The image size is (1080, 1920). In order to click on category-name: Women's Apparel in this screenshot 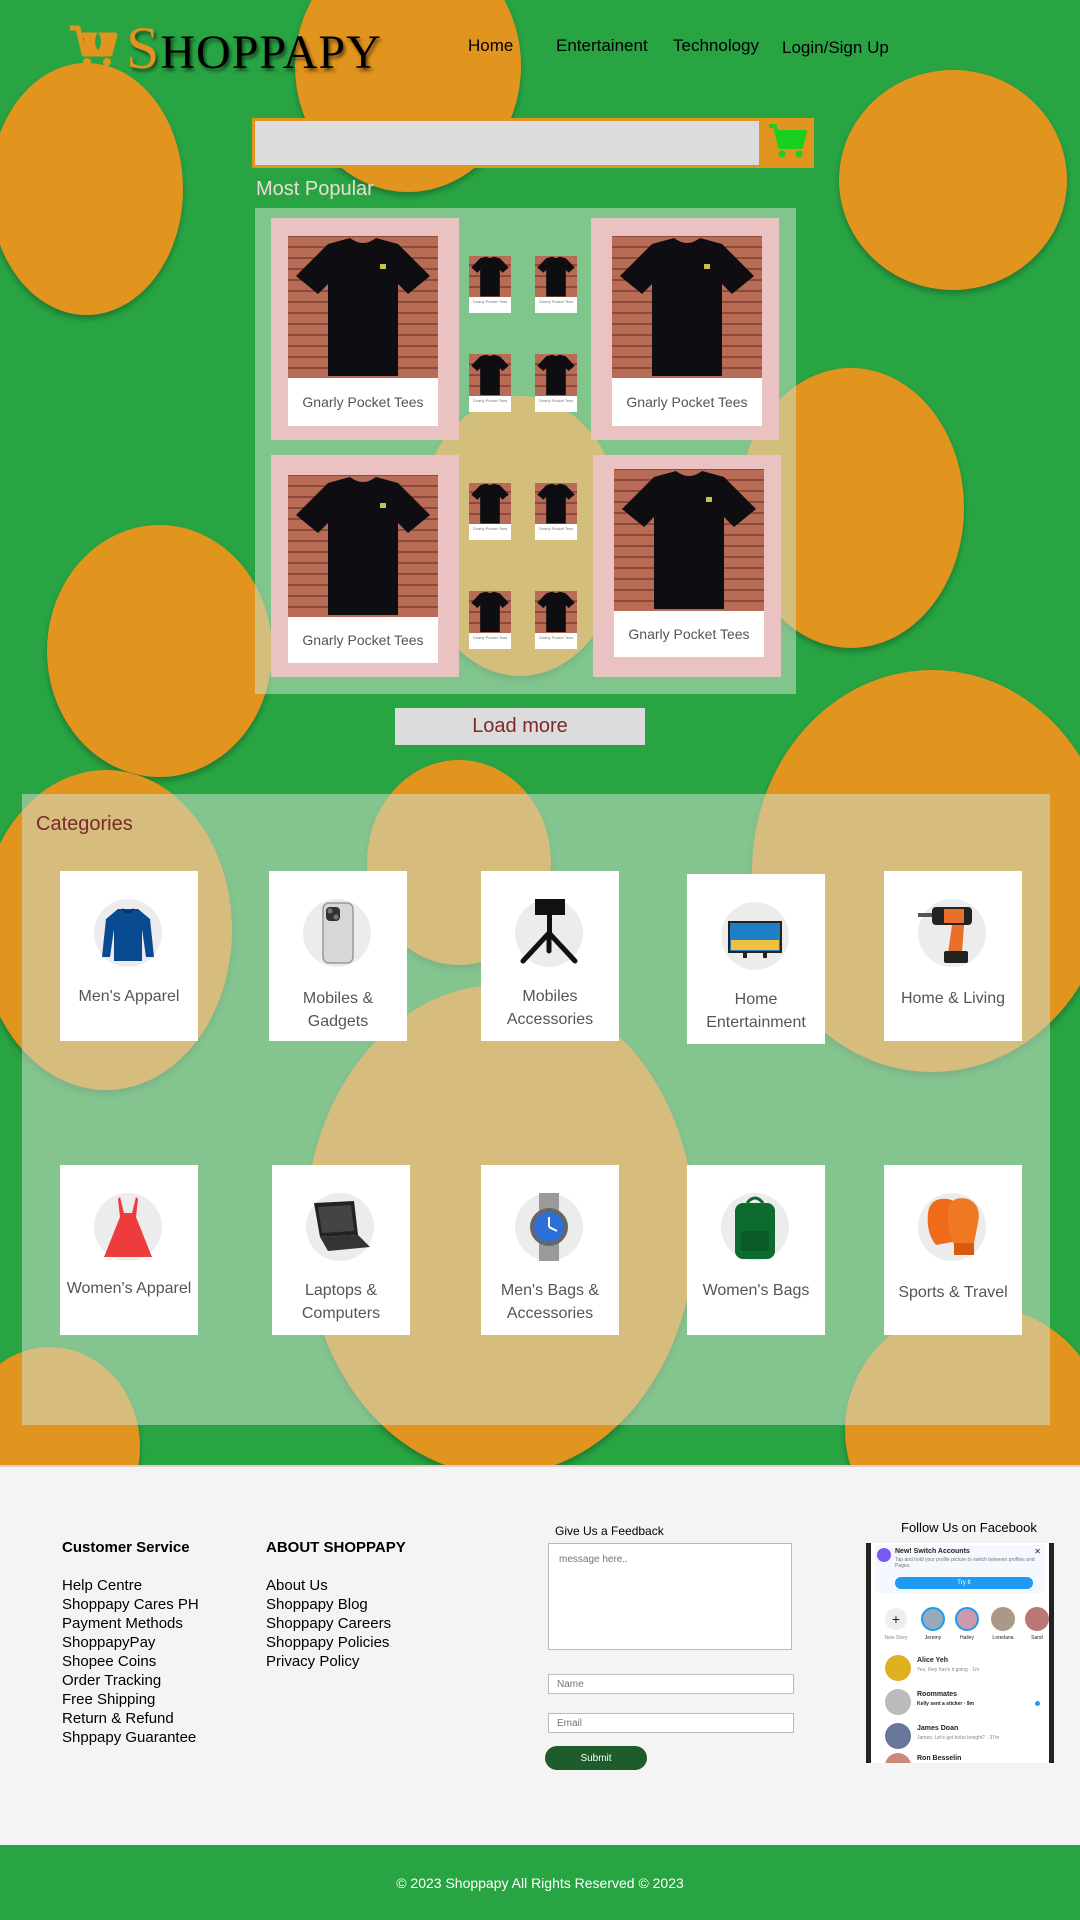, I will do `click(129, 1288)`.